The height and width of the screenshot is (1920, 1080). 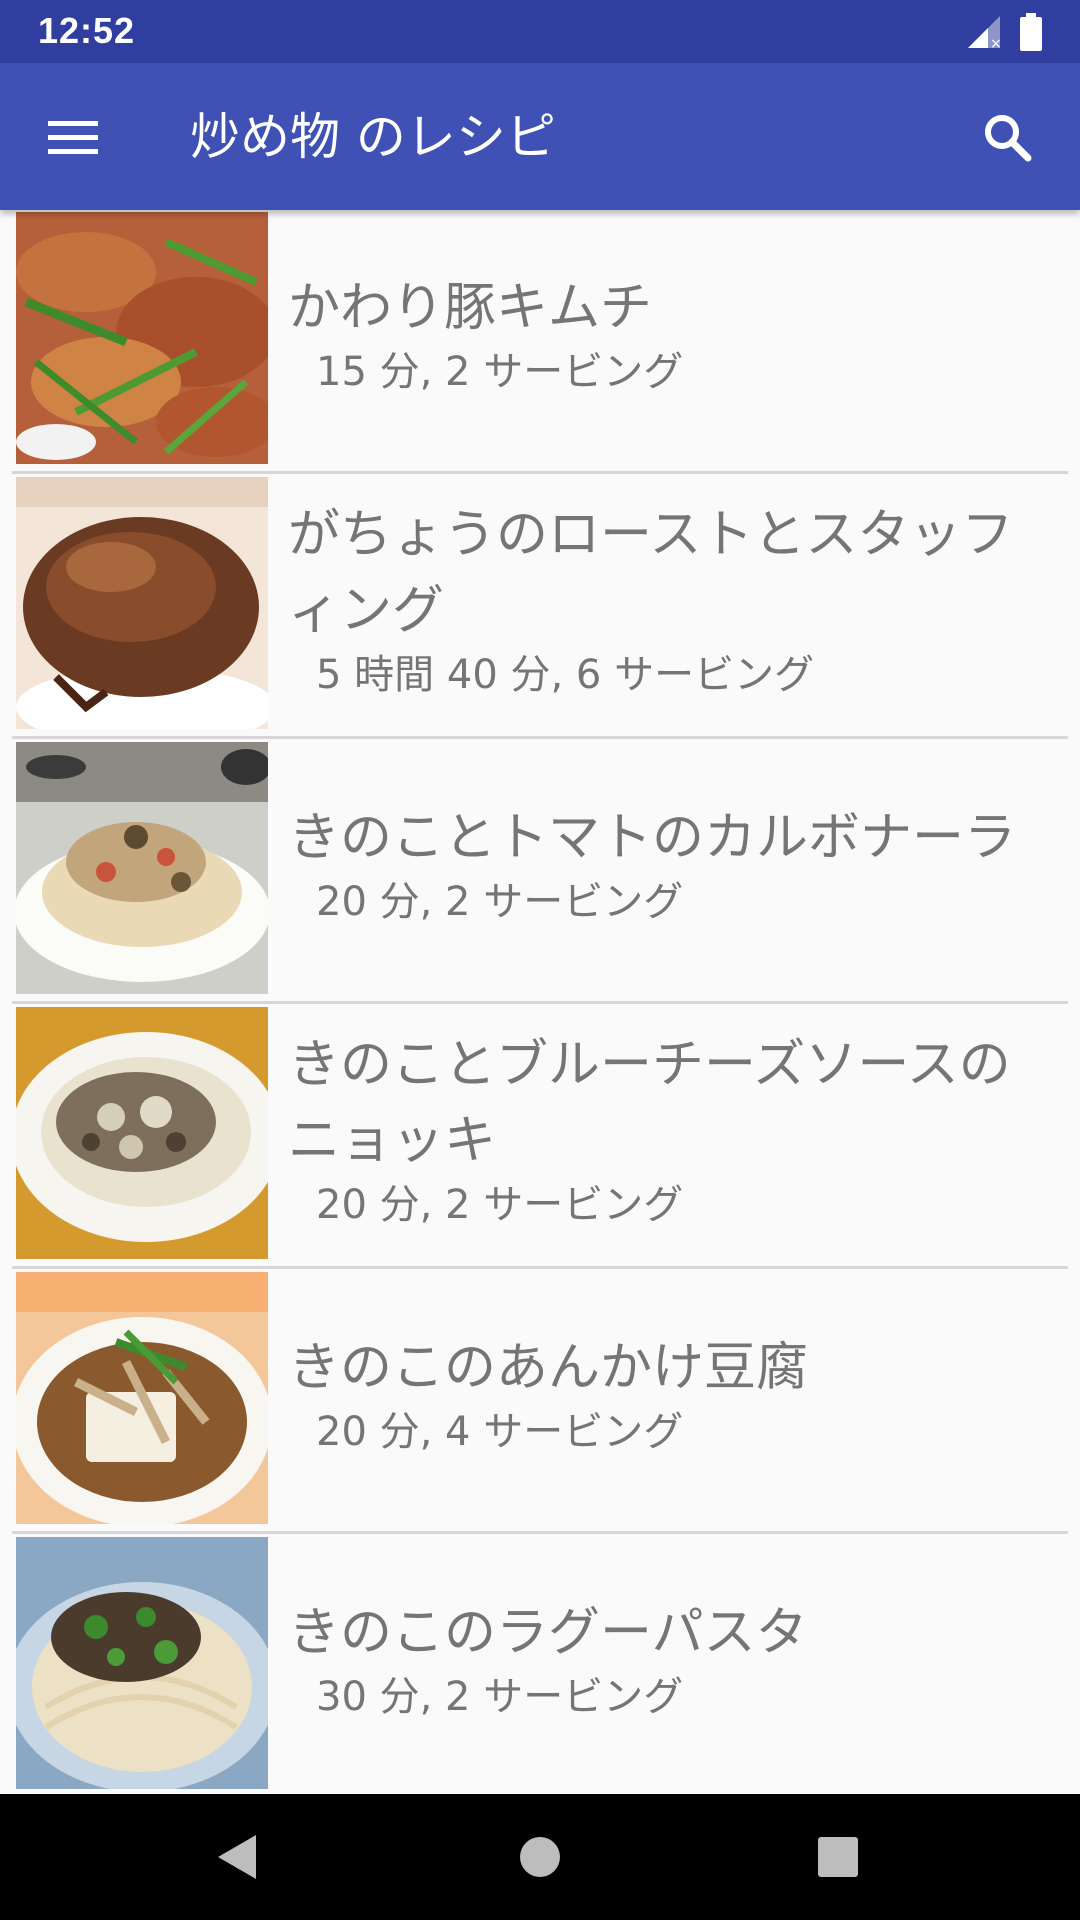 I want to click on recipe-item: きのこのラグーパスタ 30 分, 2 サービング, so click(x=540, y=1664).